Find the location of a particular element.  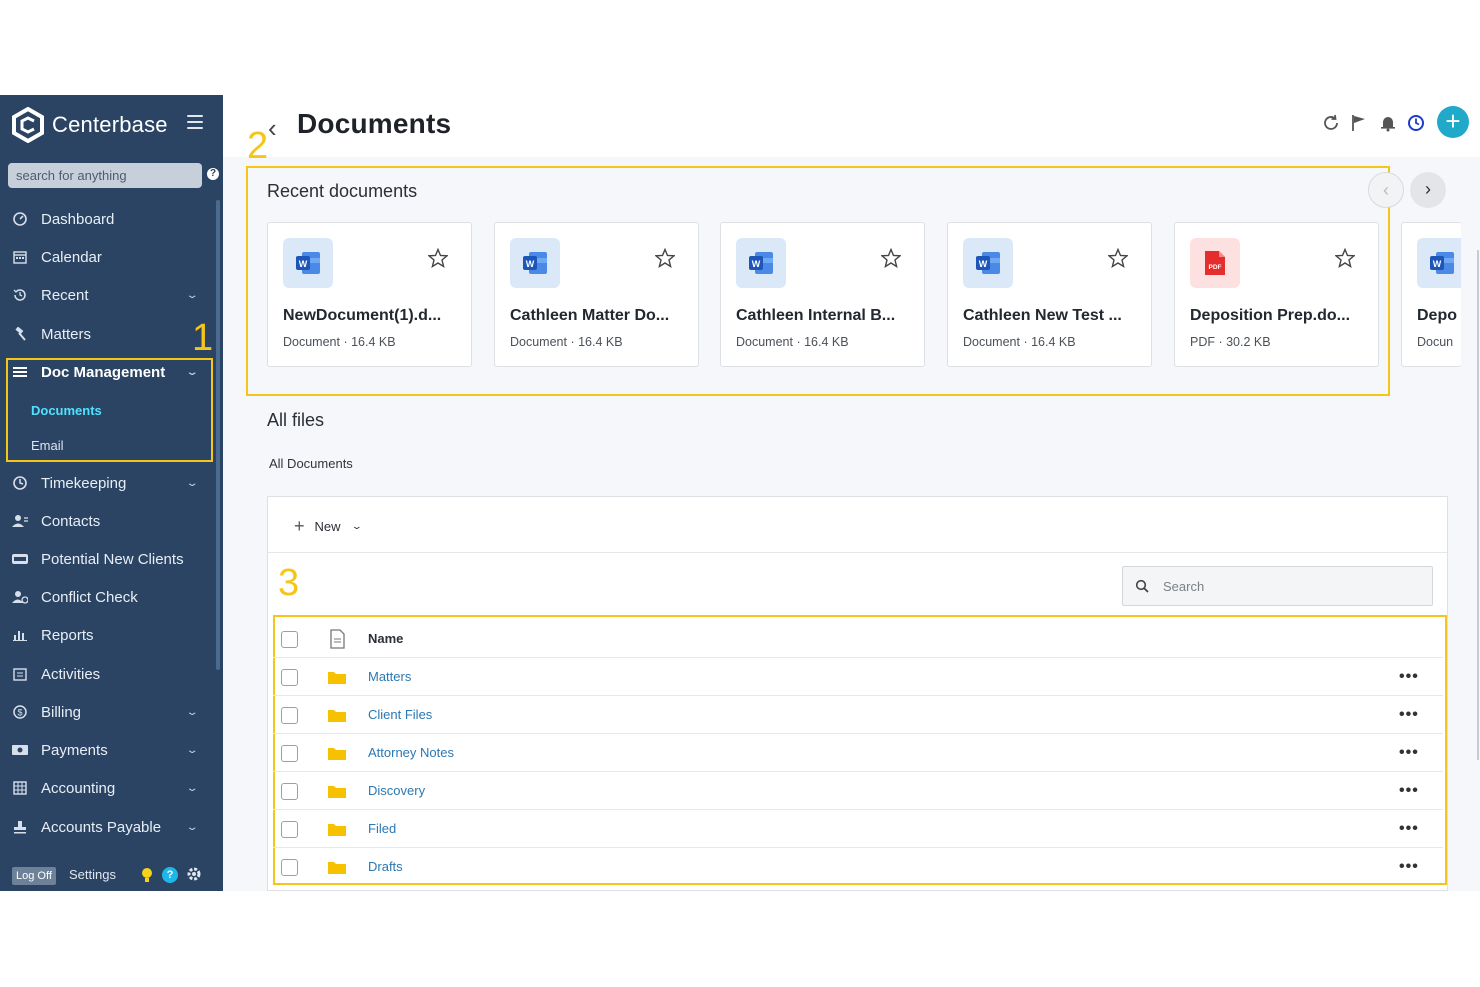

sidebar-item-potential-new-clients: Potential New Clients is located at coordinates (108, 559).